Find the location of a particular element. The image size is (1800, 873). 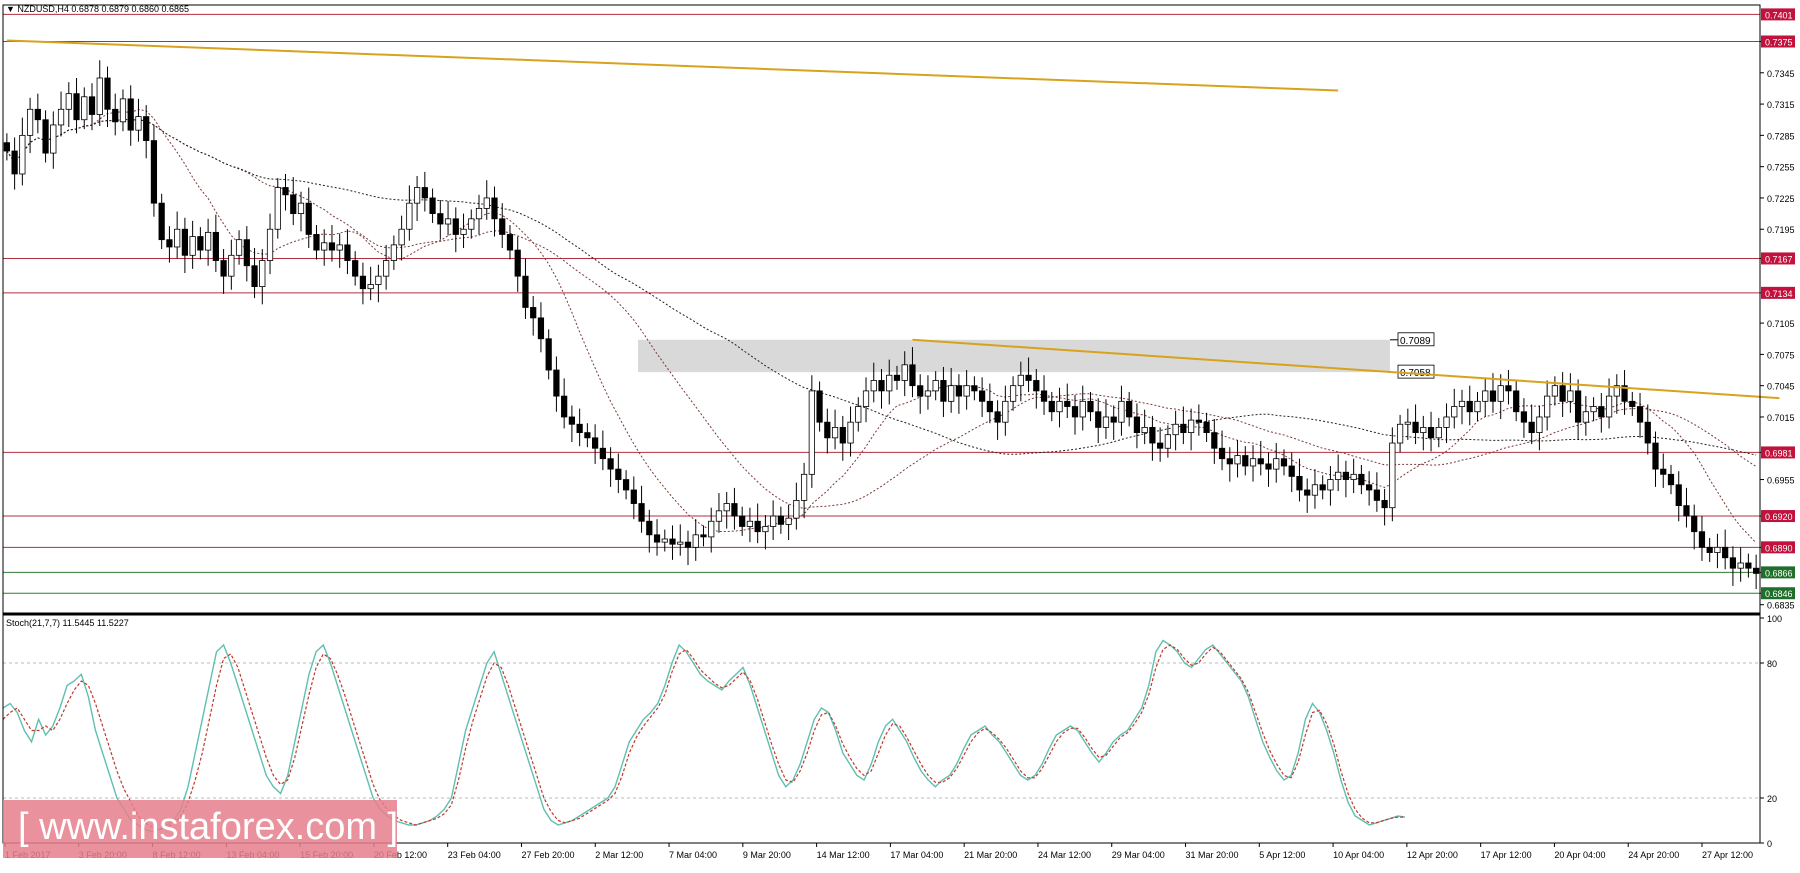

stochastic-header: Stoch(21,7,7) 11.5445 11.5227 is located at coordinates (67, 623).